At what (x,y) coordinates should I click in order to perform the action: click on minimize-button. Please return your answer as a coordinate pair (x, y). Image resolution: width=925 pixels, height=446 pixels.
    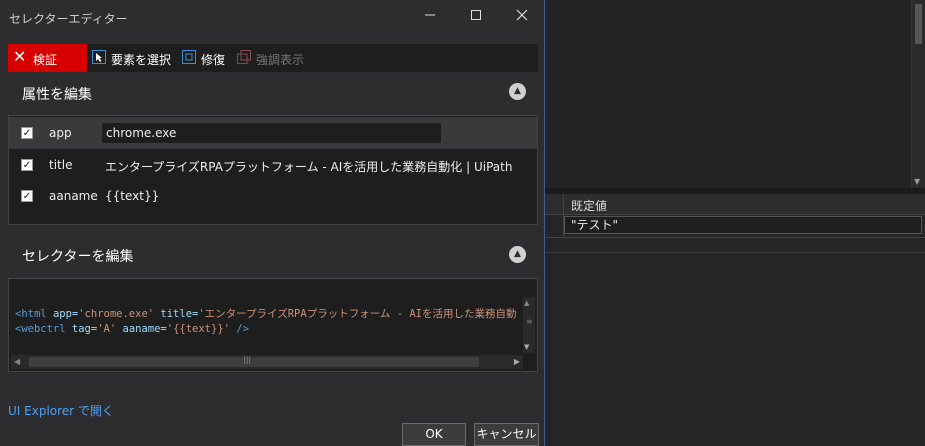
    Looking at the image, I should click on (430, 17).